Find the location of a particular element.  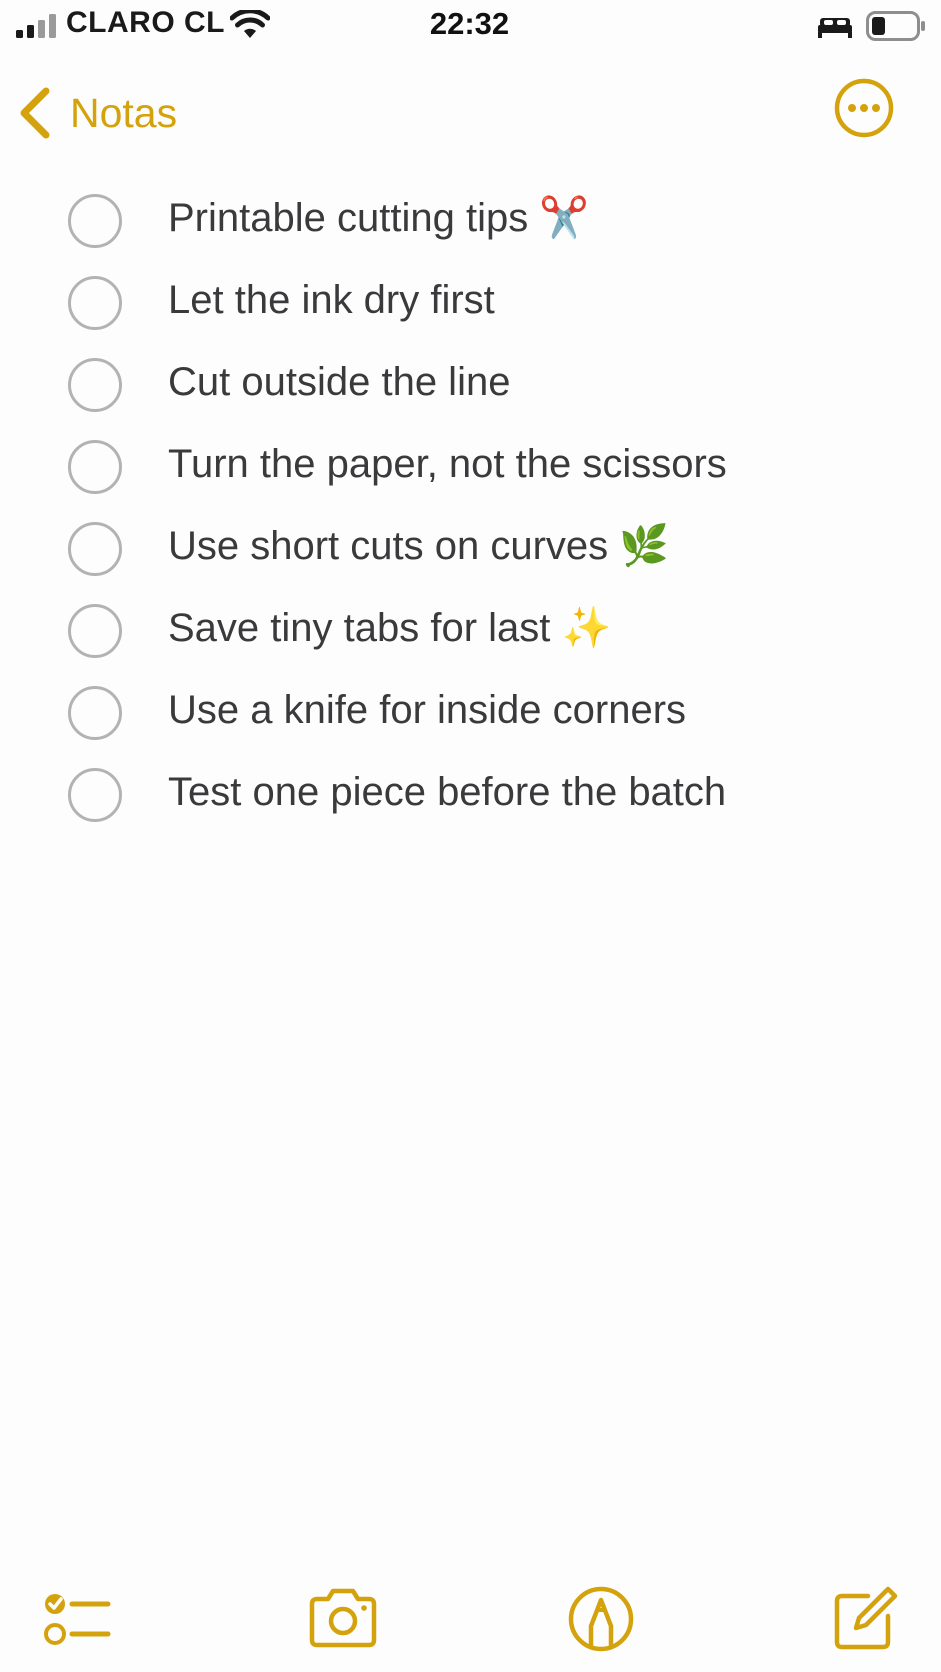

chevron-left-icon is located at coordinates (35, 113).